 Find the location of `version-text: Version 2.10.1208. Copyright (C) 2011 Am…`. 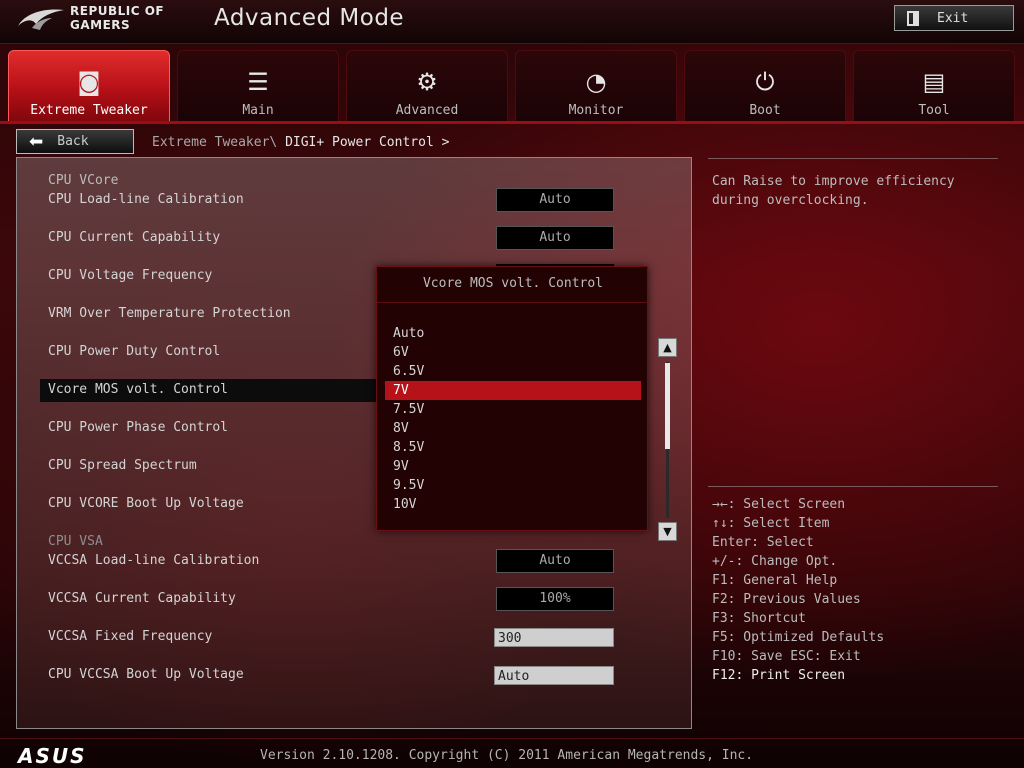

version-text: Version 2.10.1208. Copyright (C) 2011 Am… is located at coordinates (507, 755).